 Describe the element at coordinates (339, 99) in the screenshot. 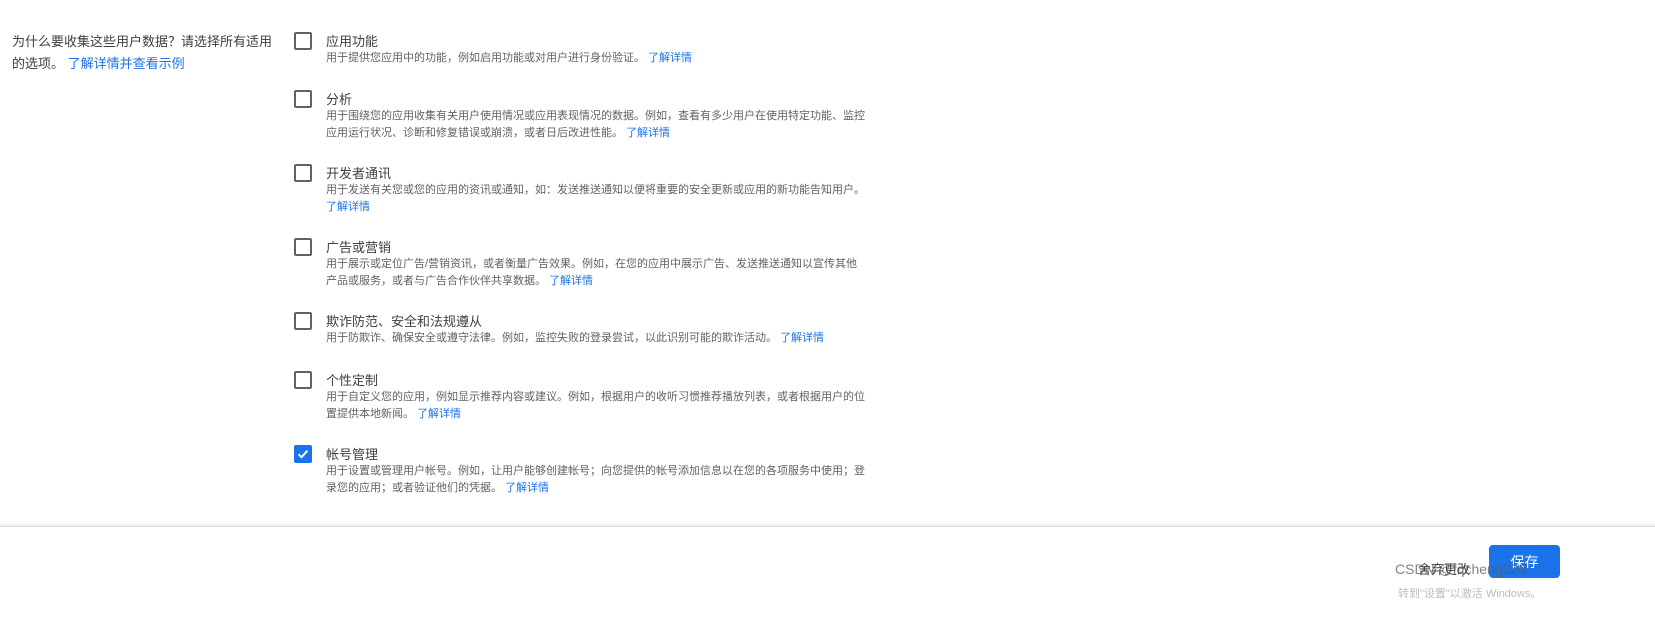

I see `purpose-title: 分析` at that location.